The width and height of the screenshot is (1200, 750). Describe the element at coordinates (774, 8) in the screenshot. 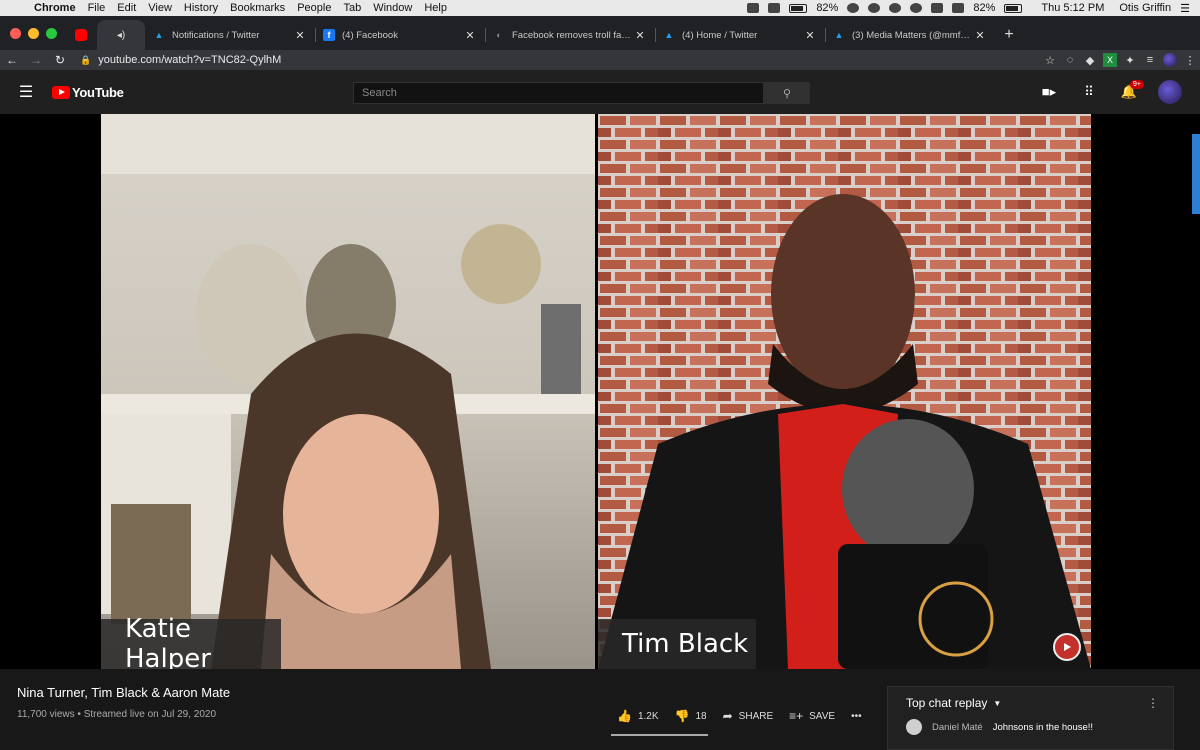

I see `screen-icon` at that location.